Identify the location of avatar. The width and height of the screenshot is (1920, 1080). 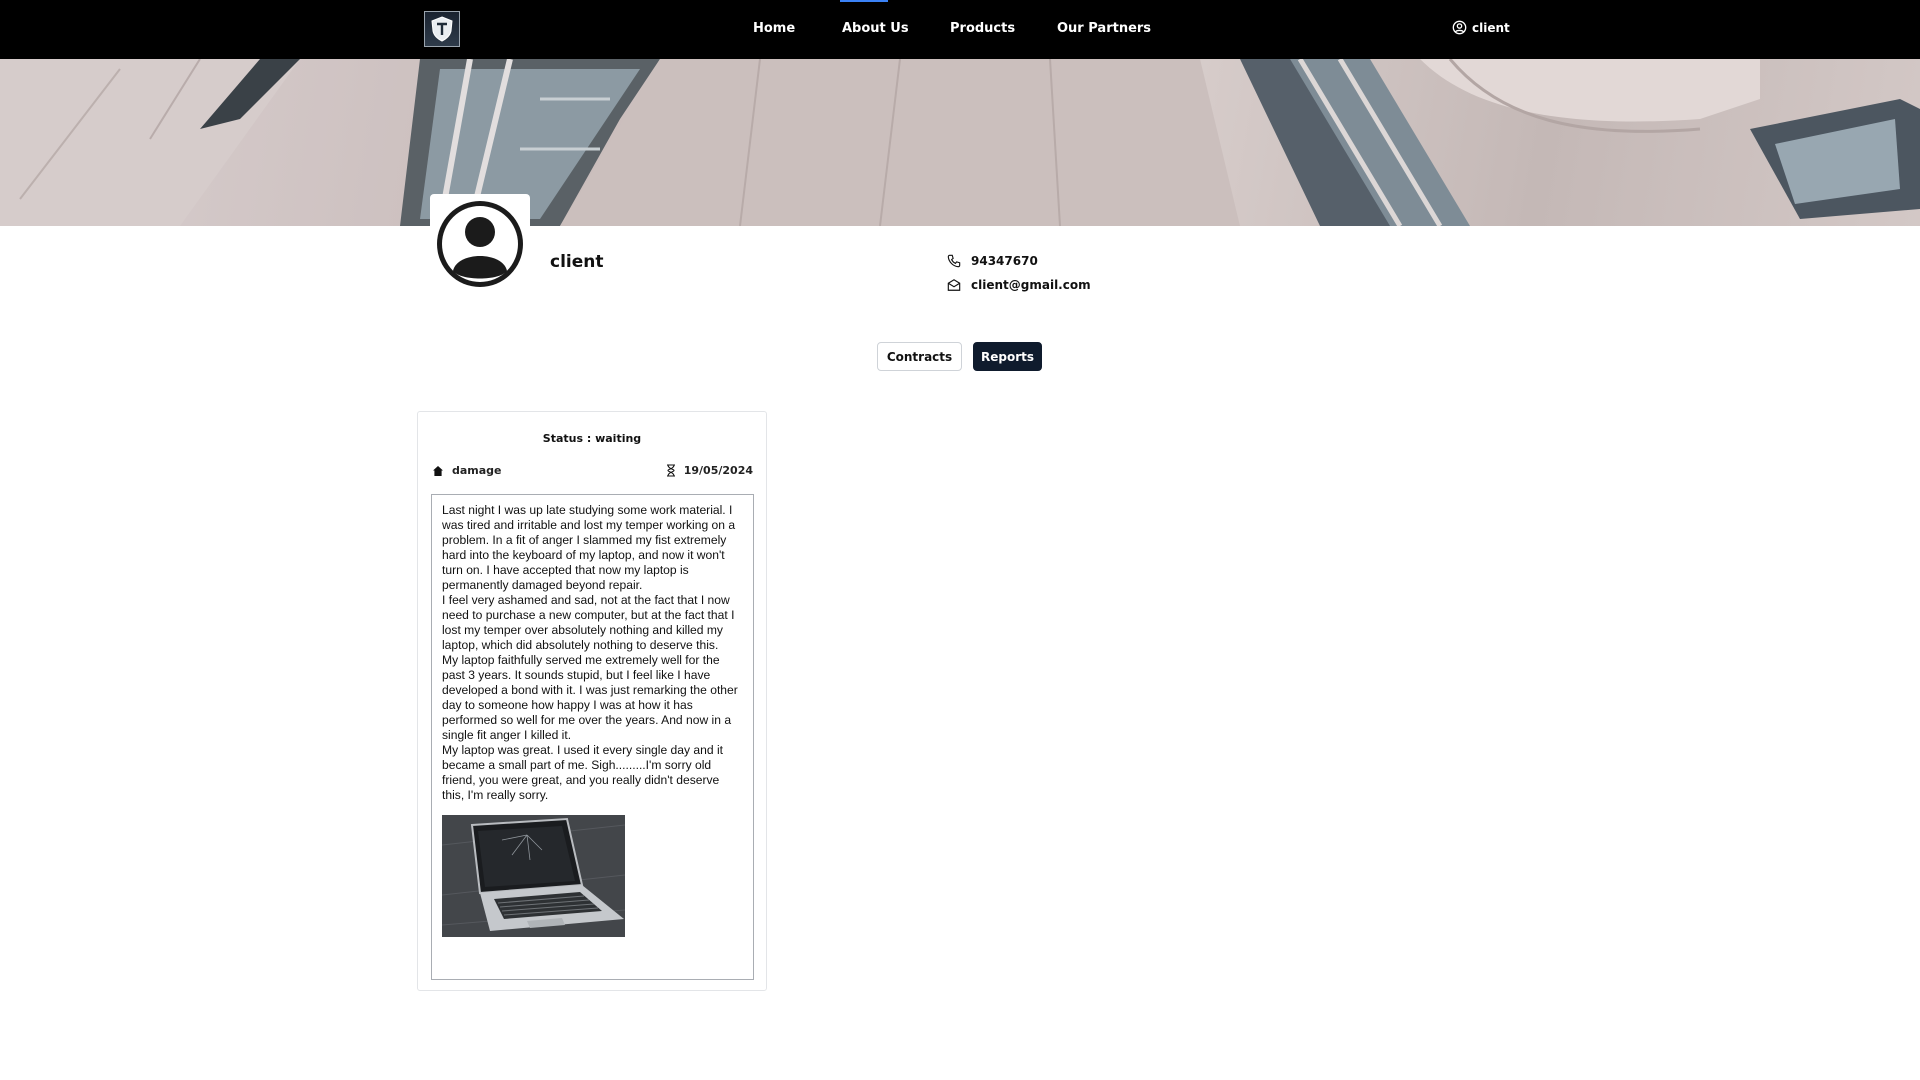
(480, 244).